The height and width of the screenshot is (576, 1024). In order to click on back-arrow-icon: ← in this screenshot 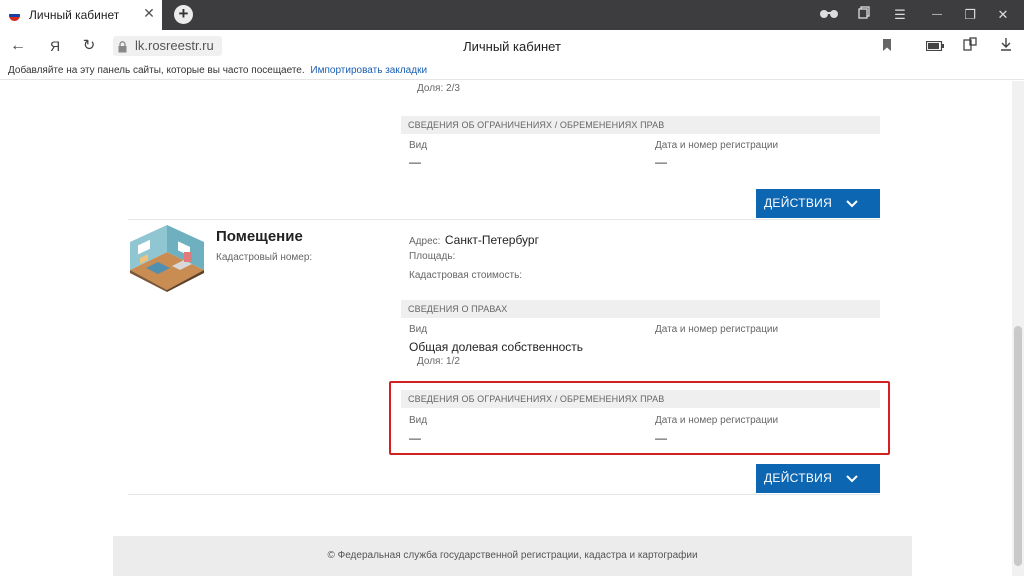, I will do `click(18, 46)`.